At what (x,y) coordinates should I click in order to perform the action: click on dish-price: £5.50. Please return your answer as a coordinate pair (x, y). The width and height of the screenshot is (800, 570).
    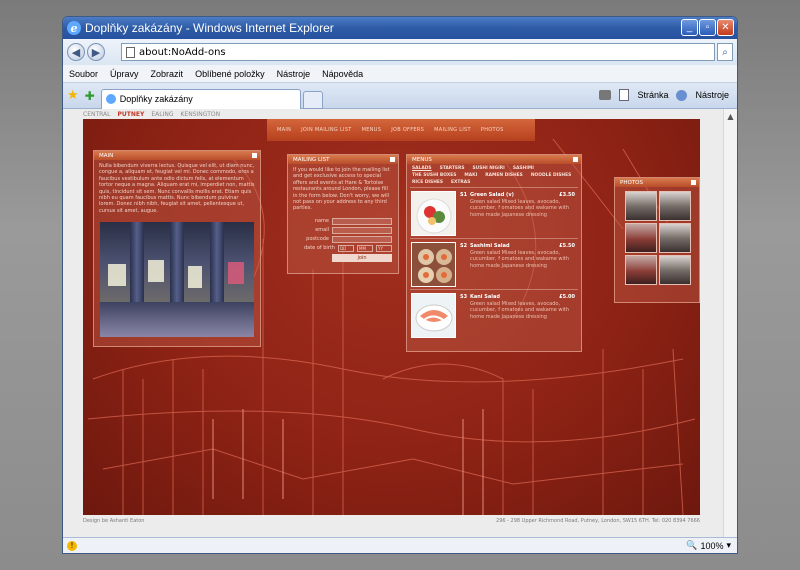
    Looking at the image, I should click on (567, 246).